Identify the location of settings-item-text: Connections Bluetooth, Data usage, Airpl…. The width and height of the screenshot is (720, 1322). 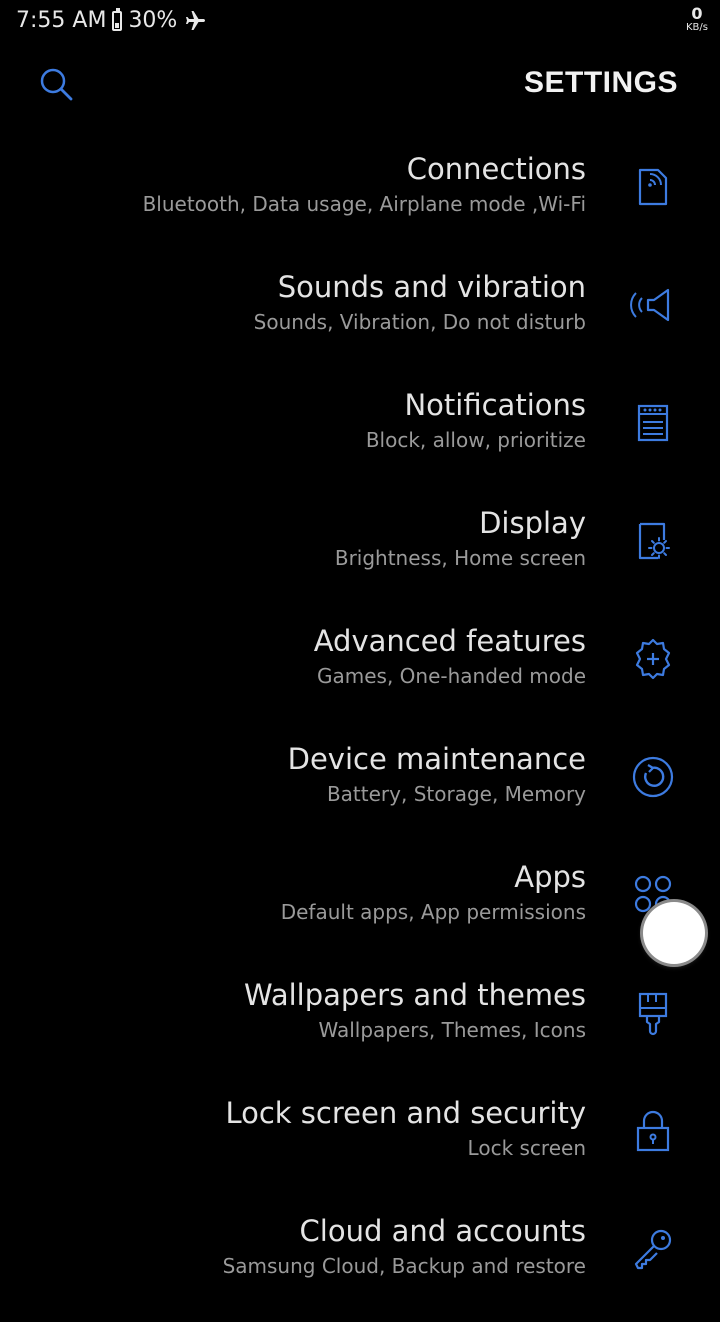
(364, 184).